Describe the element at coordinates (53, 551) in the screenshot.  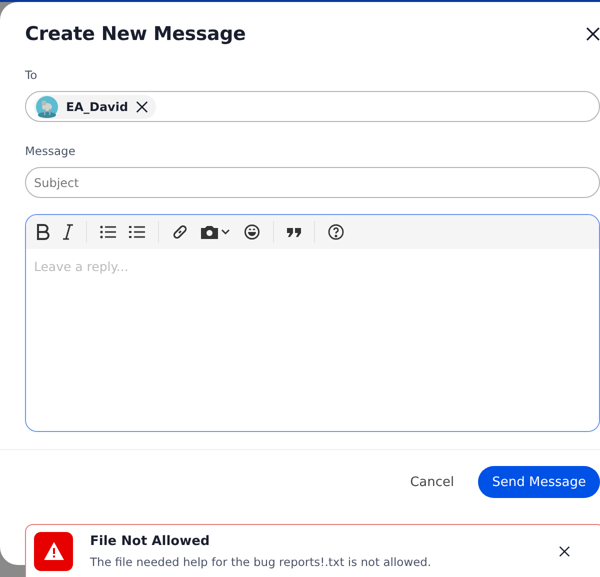
I see `warning-icon` at that location.